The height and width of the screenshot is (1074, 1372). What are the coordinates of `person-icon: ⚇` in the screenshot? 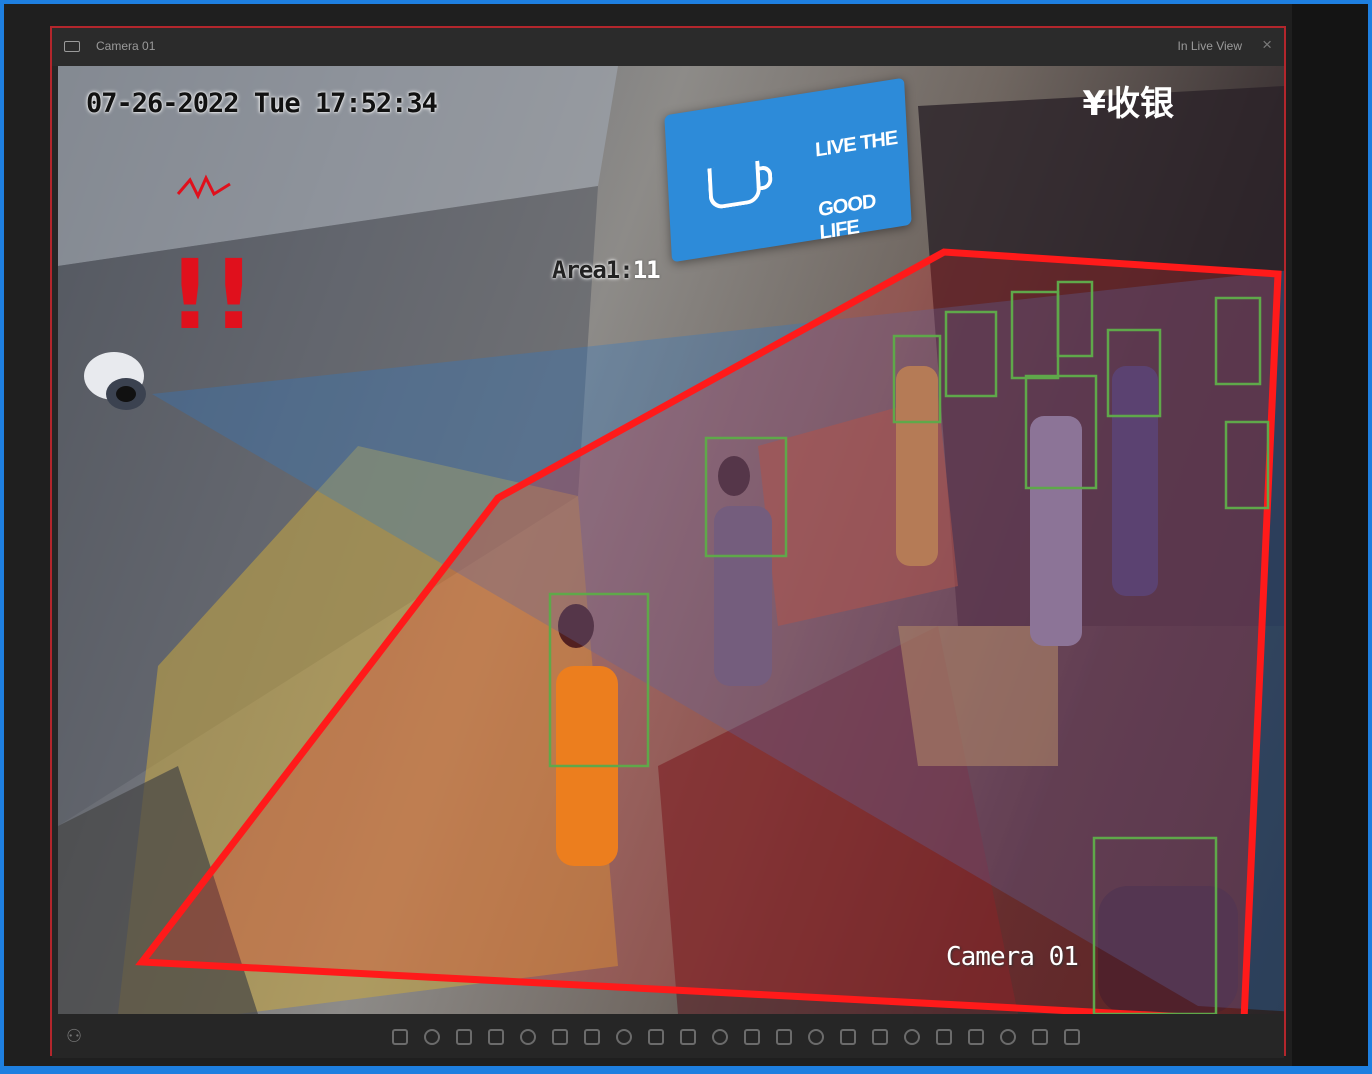 It's located at (74, 1036).